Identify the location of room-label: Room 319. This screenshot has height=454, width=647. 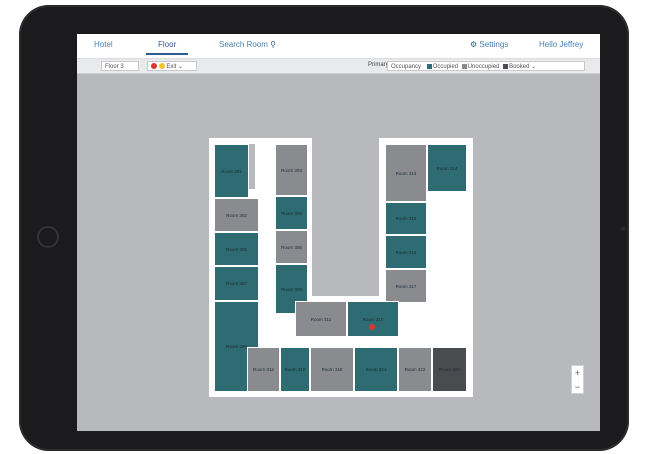
(295, 369).